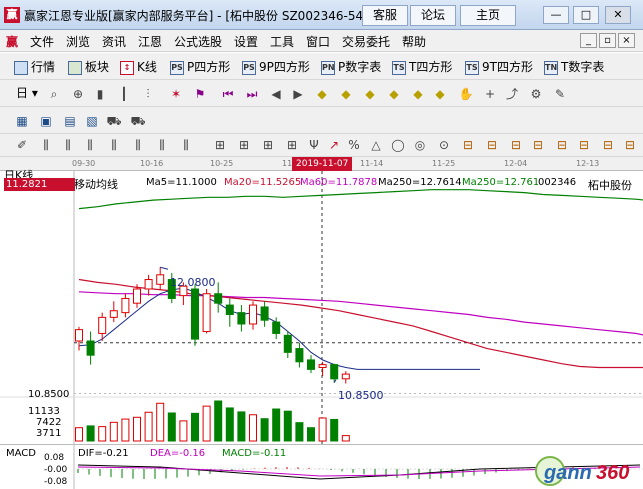 The width and height of the screenshot is (643, 489). I want to click on t-square-button: TS T四方形, so click(422, 67).